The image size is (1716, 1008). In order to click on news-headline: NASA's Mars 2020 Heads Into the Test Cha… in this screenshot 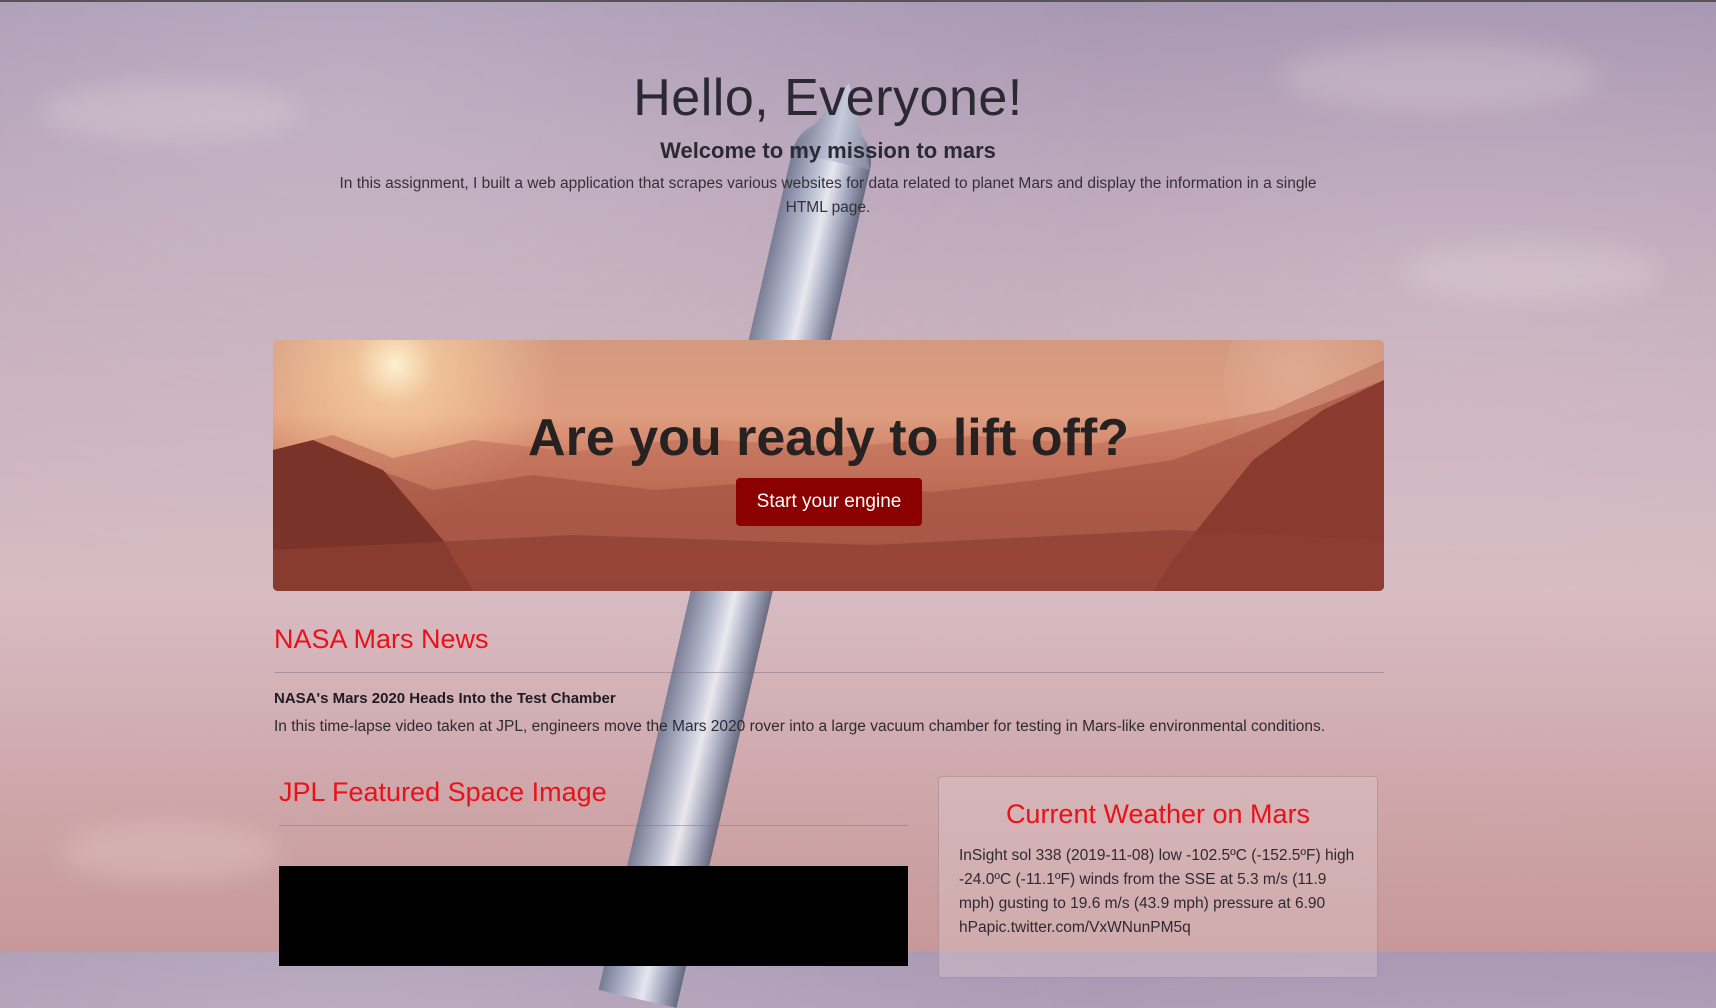, I will do `click(445, 698)`.